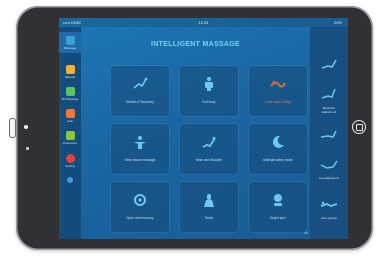 This screenshot has height=256, width=389. I want to click on recline-3-icon, so click(328, 134).